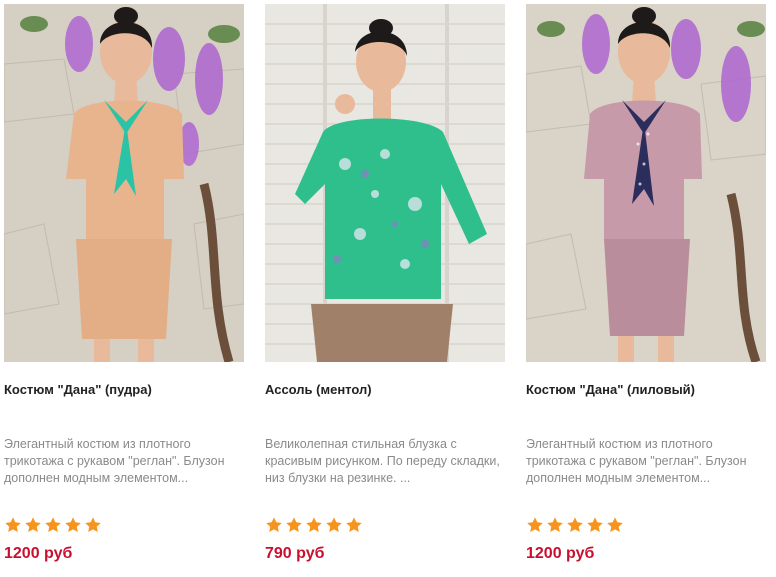 This screenshot has width=776, height=577. What do you see at coordinates (295, 553) in the screenshot?
I see `product-price: 790 руб` at bounding box center [295, 553].